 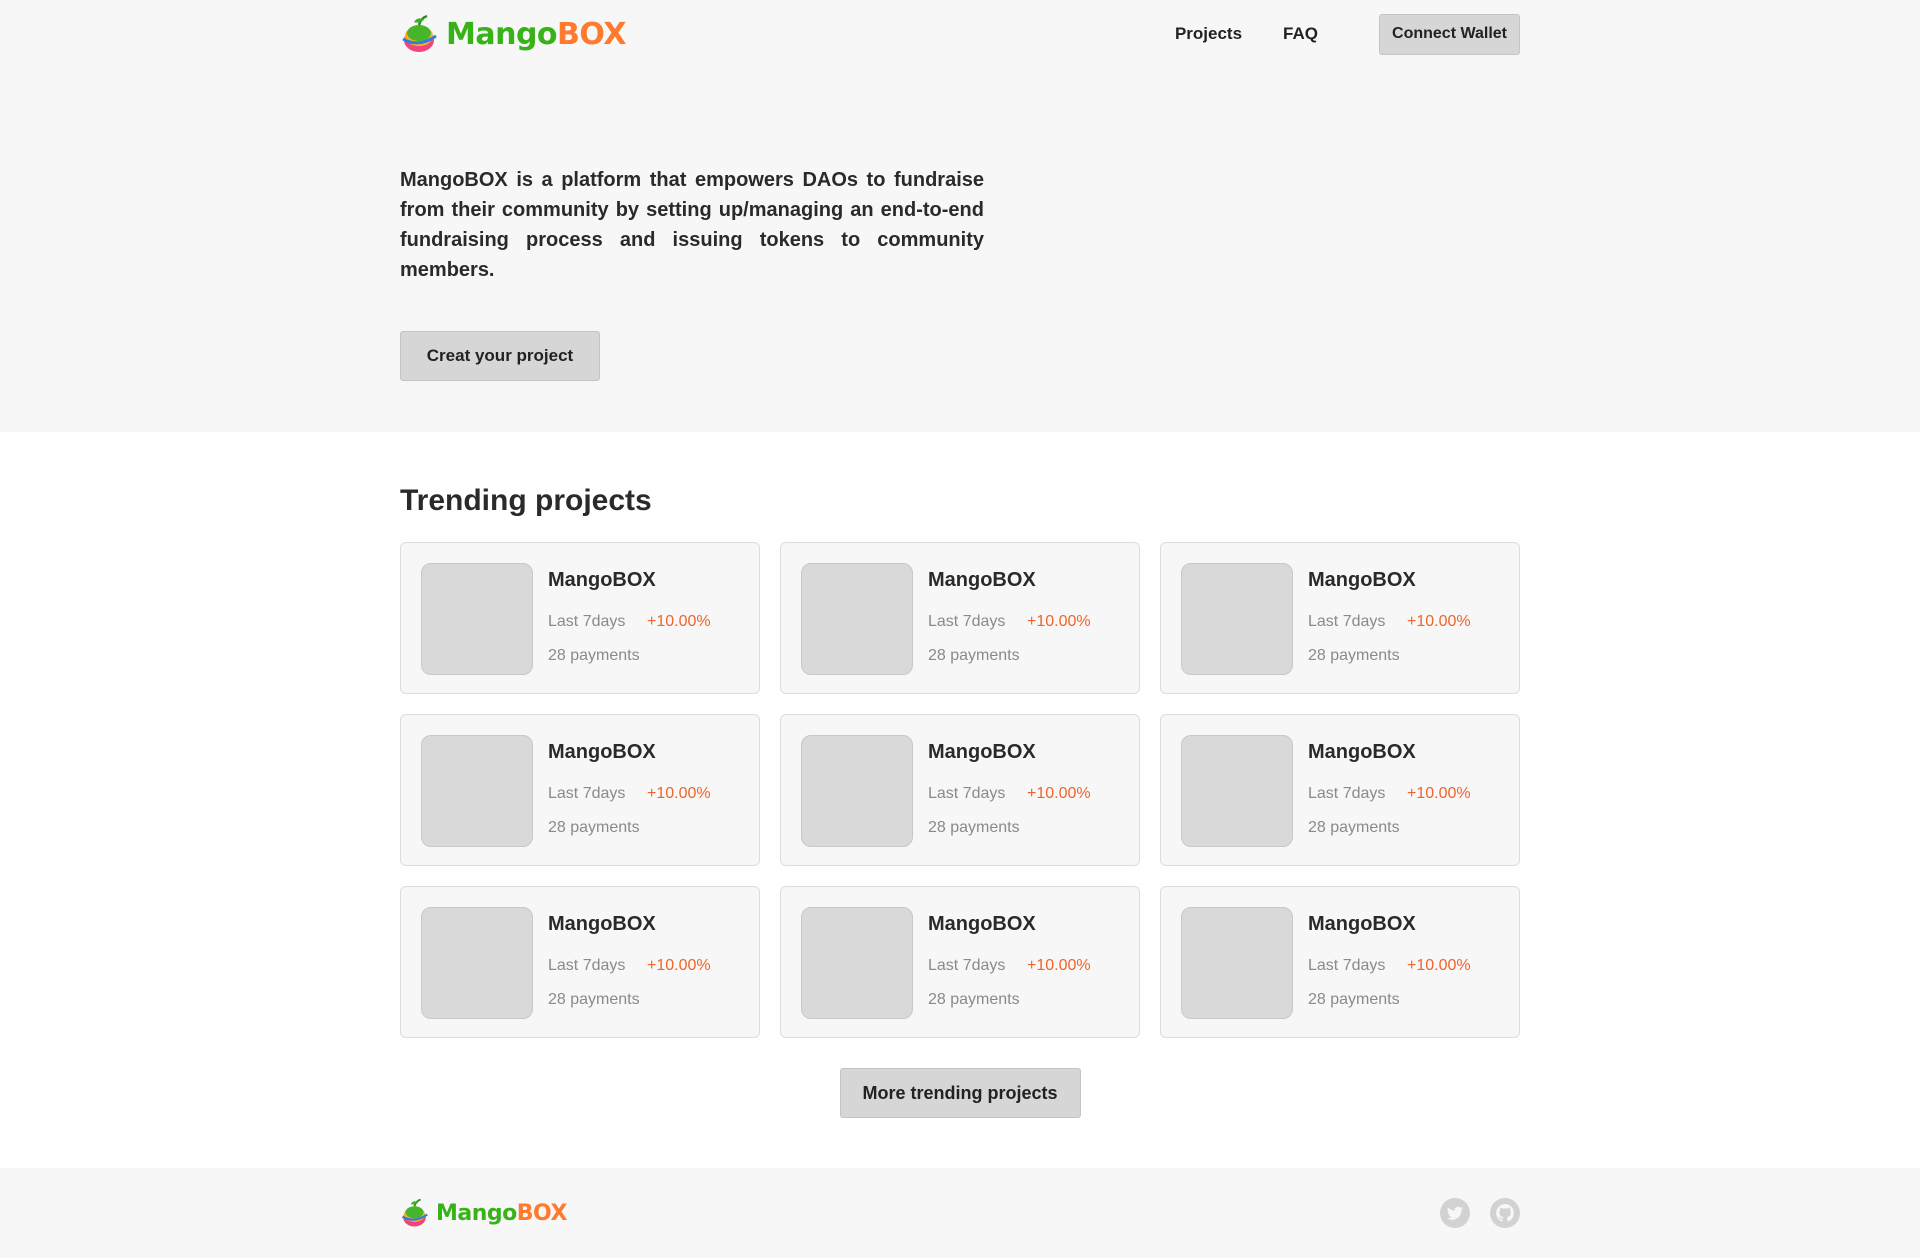 I want to click on create-project-button: Creat your project, so click(x=500, y=356).